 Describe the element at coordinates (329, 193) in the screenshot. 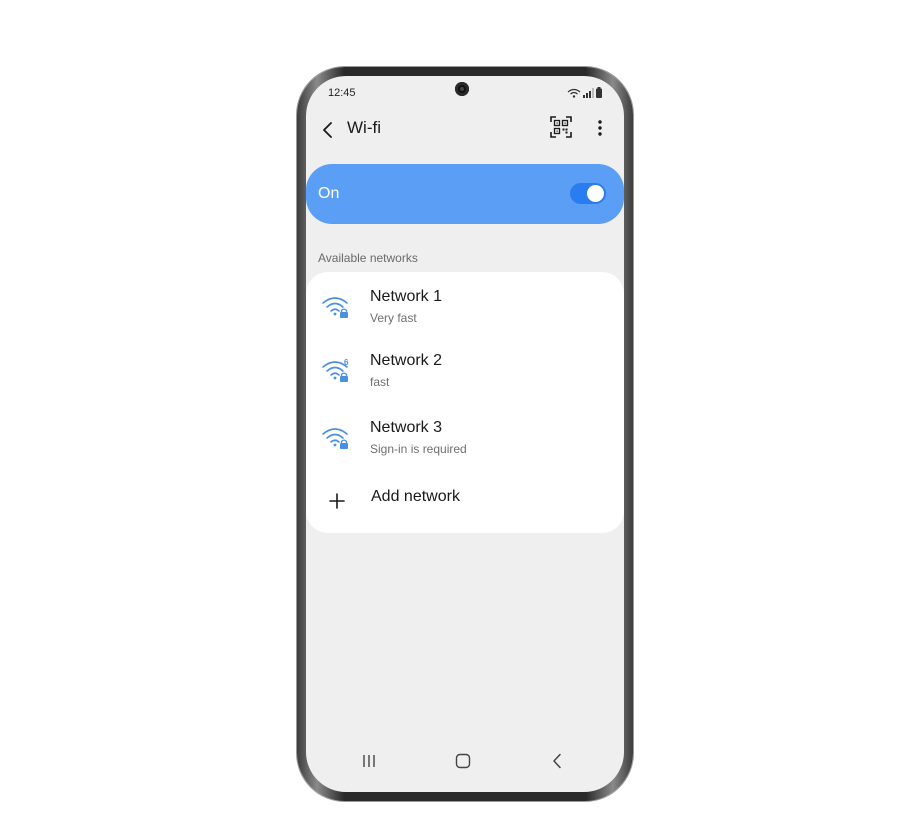

I see `master-switch-label: On` at that location.